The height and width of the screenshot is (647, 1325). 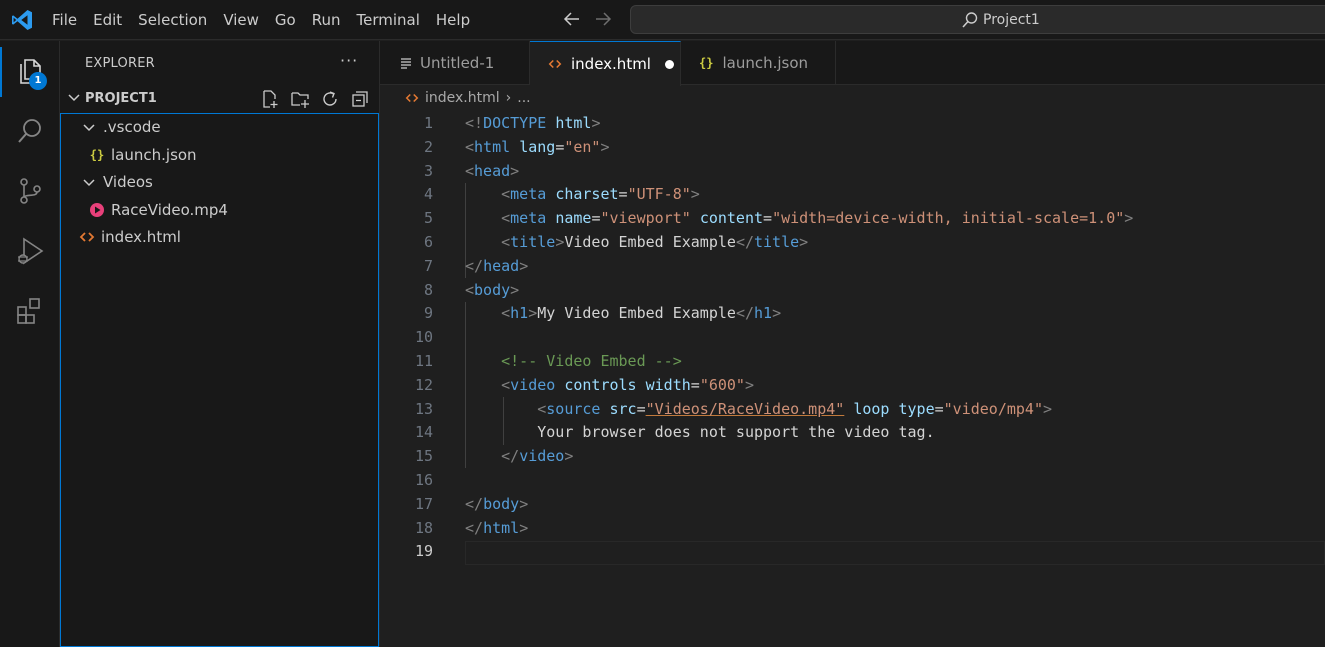 I want to click on code-token: video, so click(x=533, y=384).